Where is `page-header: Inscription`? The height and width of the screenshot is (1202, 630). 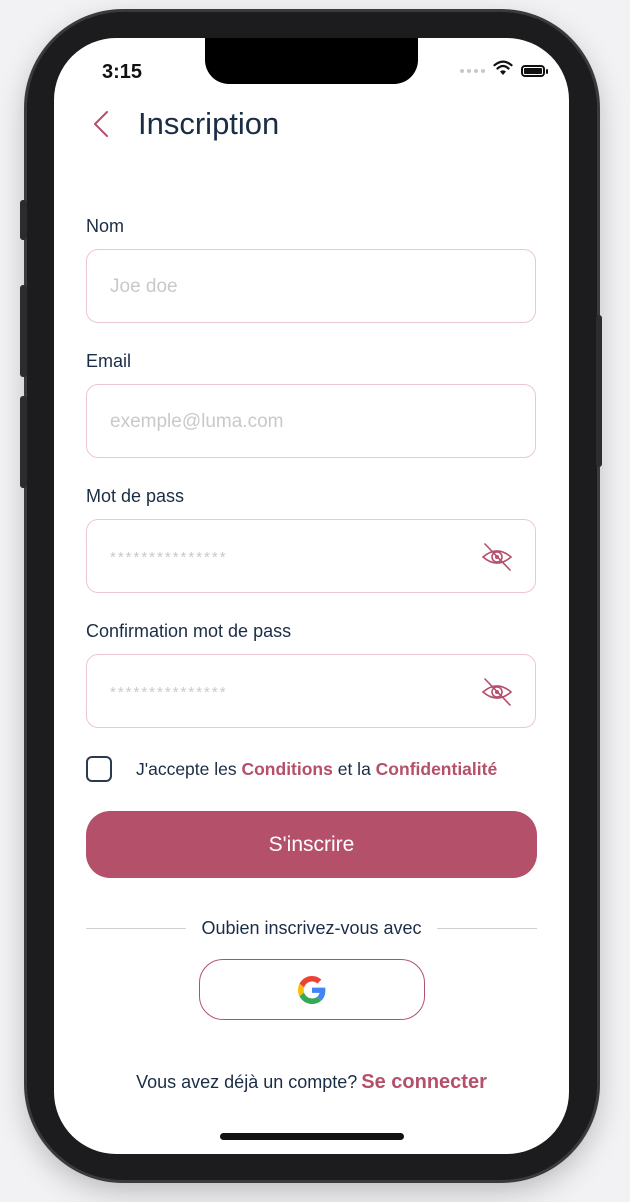 page-header: Inscription is located at coordinates (182, 124).